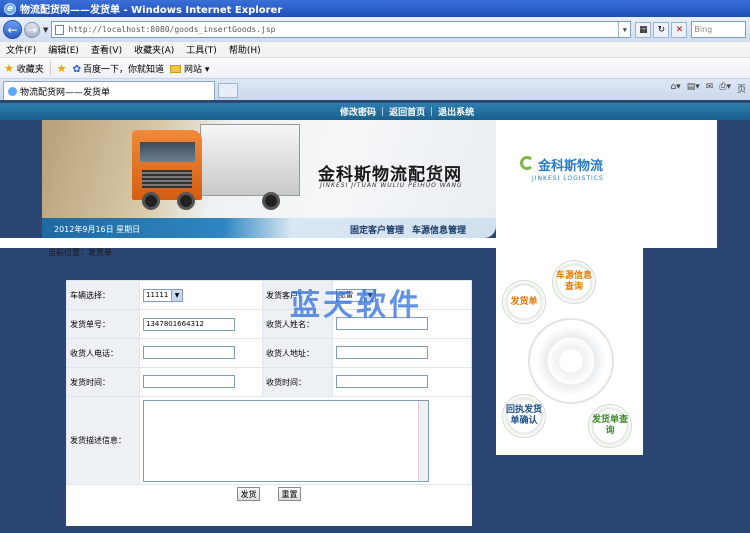  What do you see at coordinates (408, 229) in the screenshot?
I see `manage-links: 固定客户管理 车源信息管理` at bounding box center [408, 229].